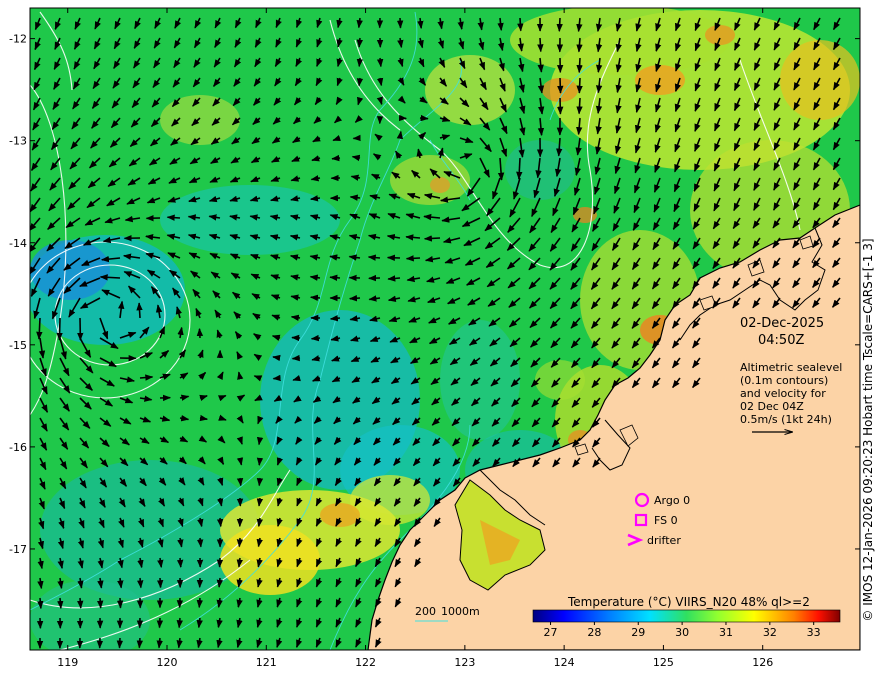 Image resolution: width=880 pixels, height=680 pixels. Describe the element at coordinates (672, 500) in the screenshot. I see `argo-label: Argo 0` at that location.